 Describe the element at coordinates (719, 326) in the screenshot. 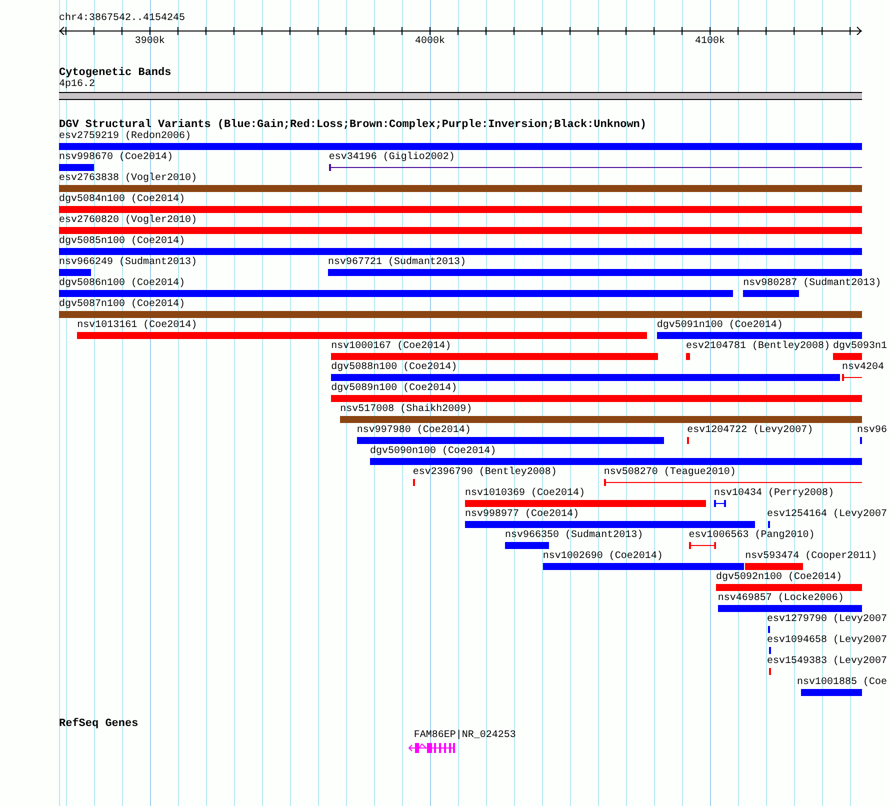

I see `variant-label: dgv5091n100 (Coe2014)` at that location.